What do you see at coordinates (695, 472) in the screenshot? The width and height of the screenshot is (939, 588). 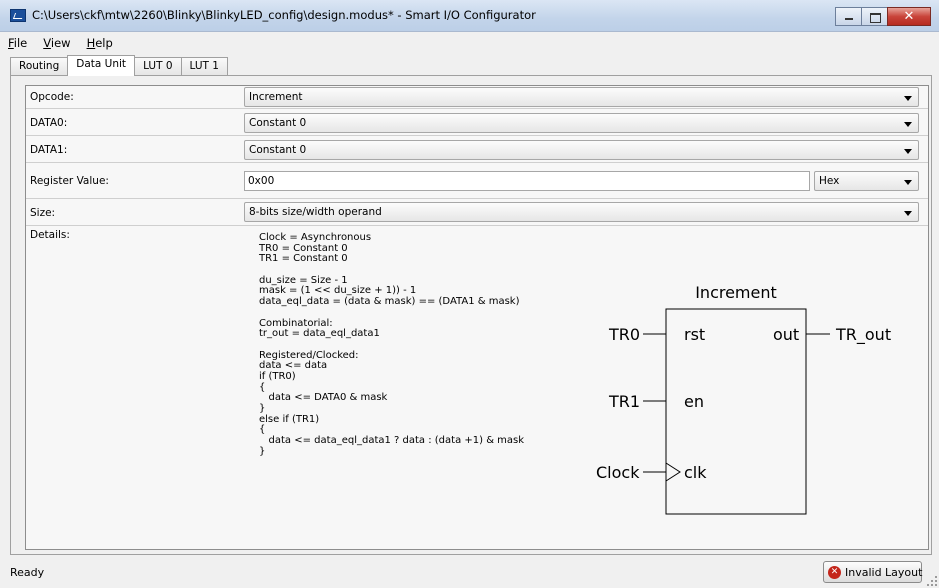 I see `port-clk-label: clk` at bounding box center [695, 472].